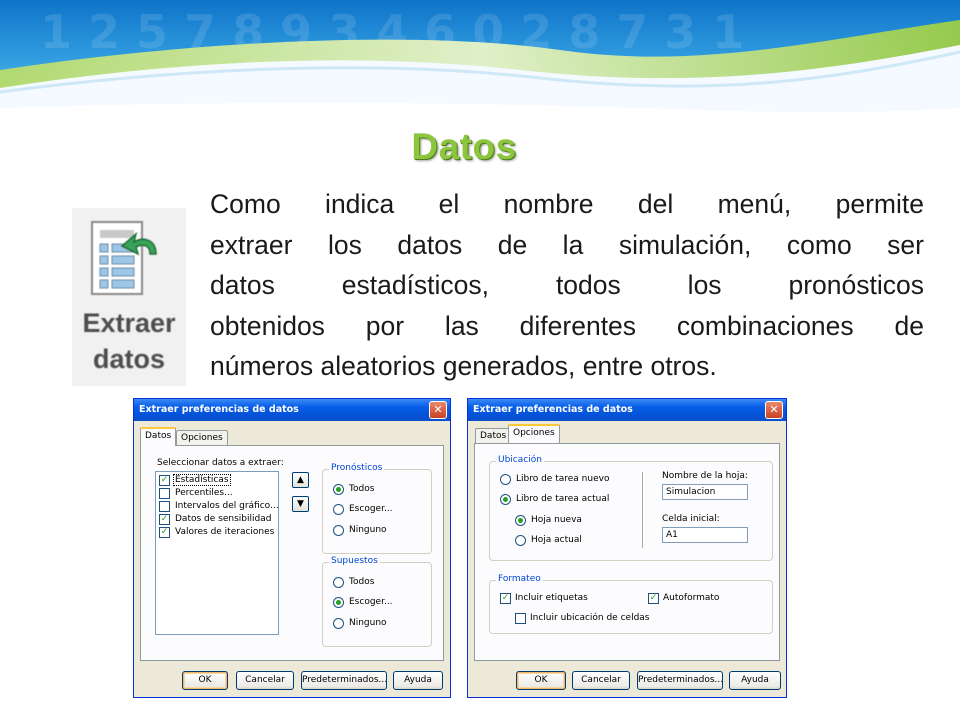  What do you see at coordinates (124, 258) in the screenshot?
I see `spreadsheet-extract-icon` at bounding box center [124, 258].